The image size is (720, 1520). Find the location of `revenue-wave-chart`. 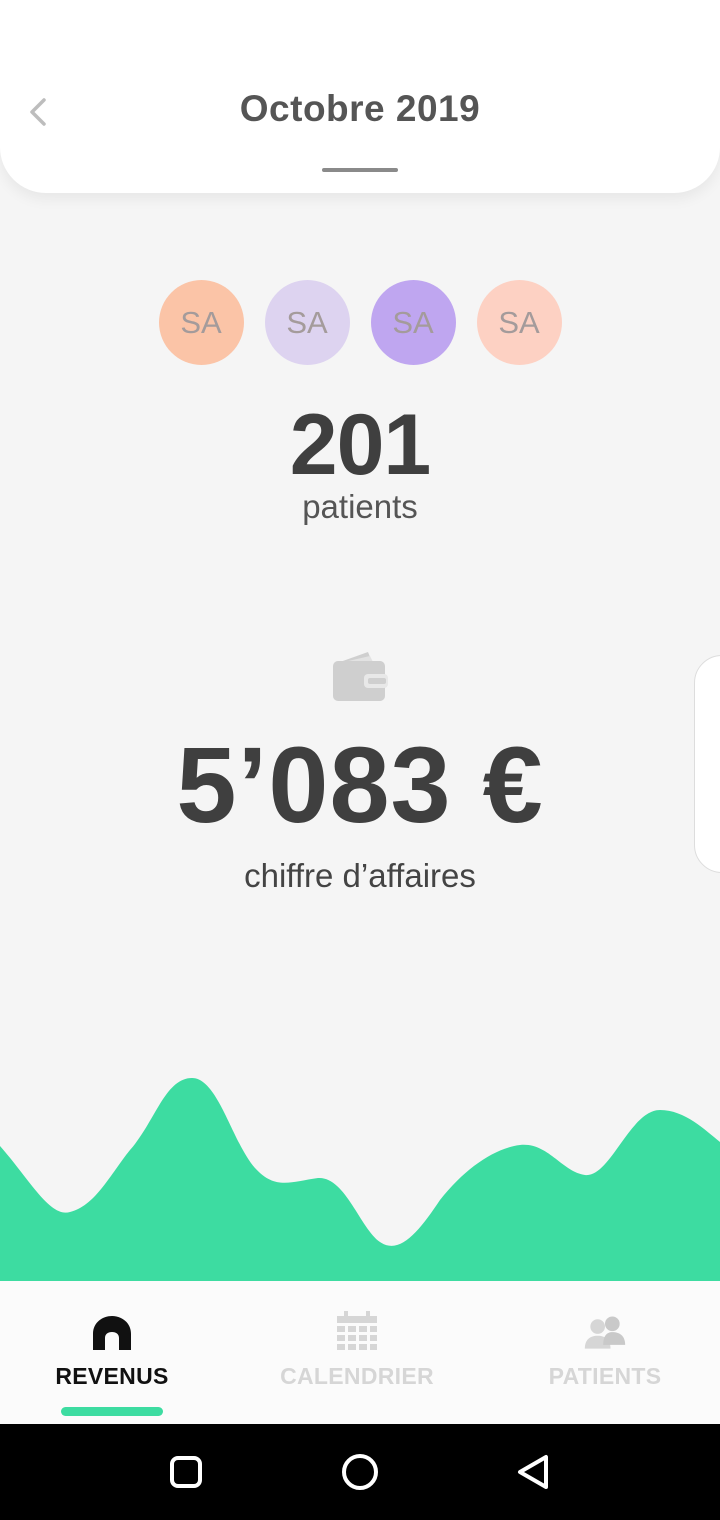

revenue-wave-chart is located at coordinates (360, 1180).